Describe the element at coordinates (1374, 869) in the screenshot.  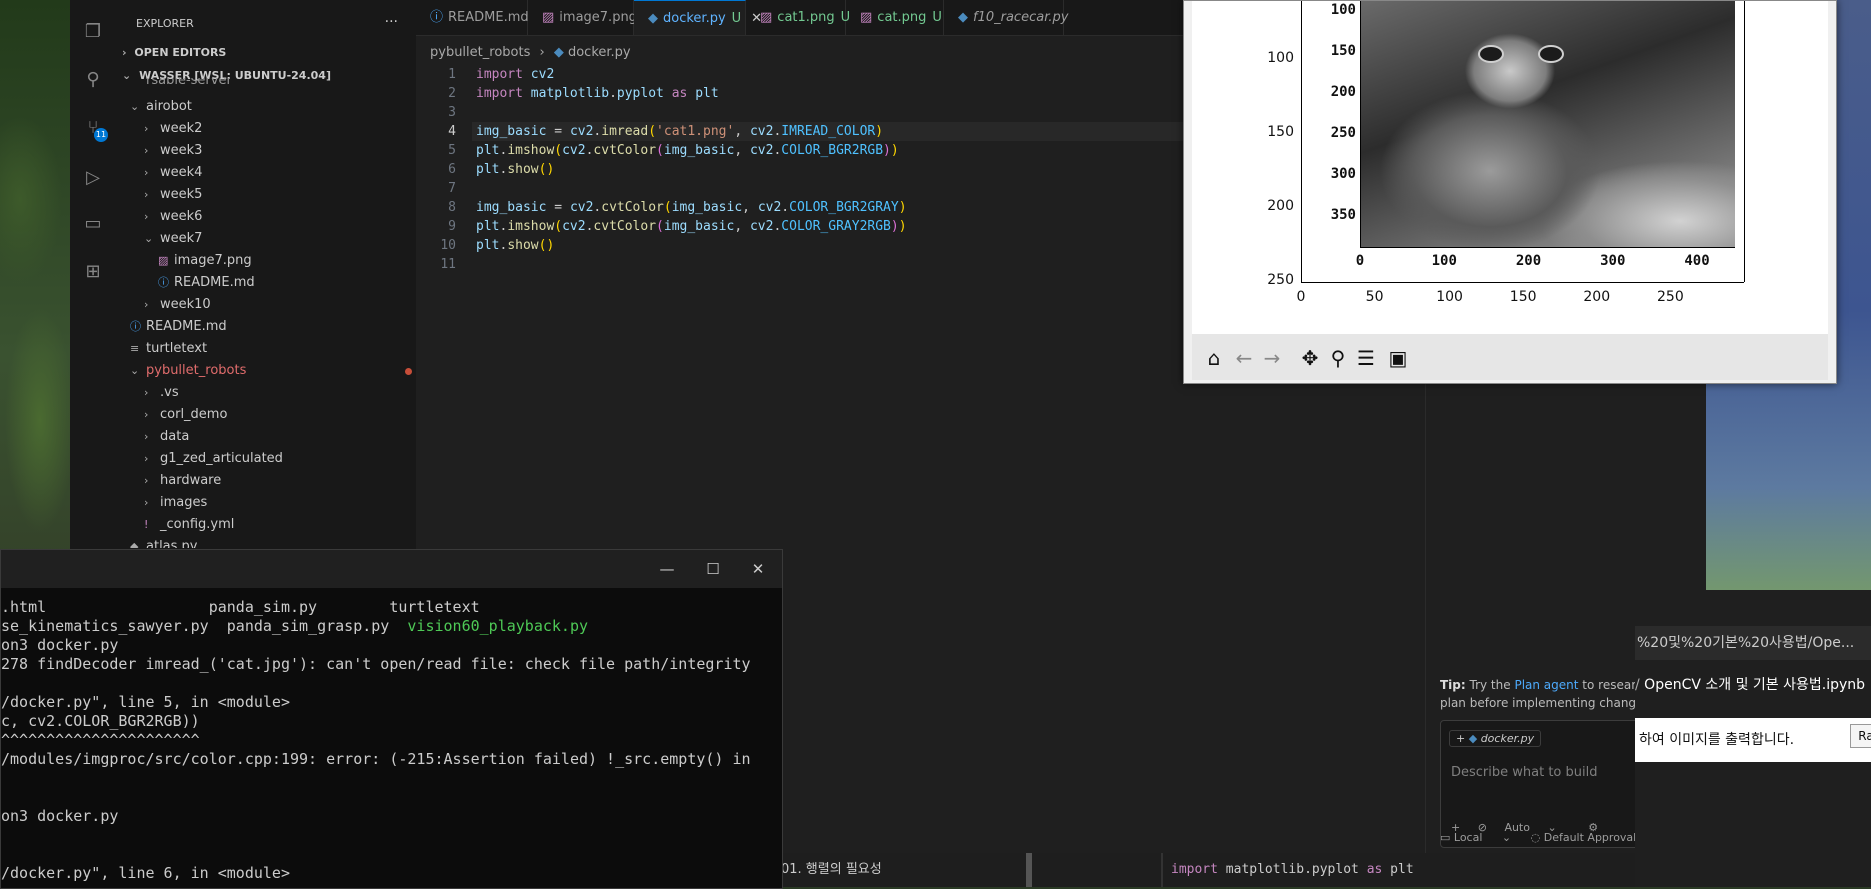
I see `code-keyword: as` at that location.